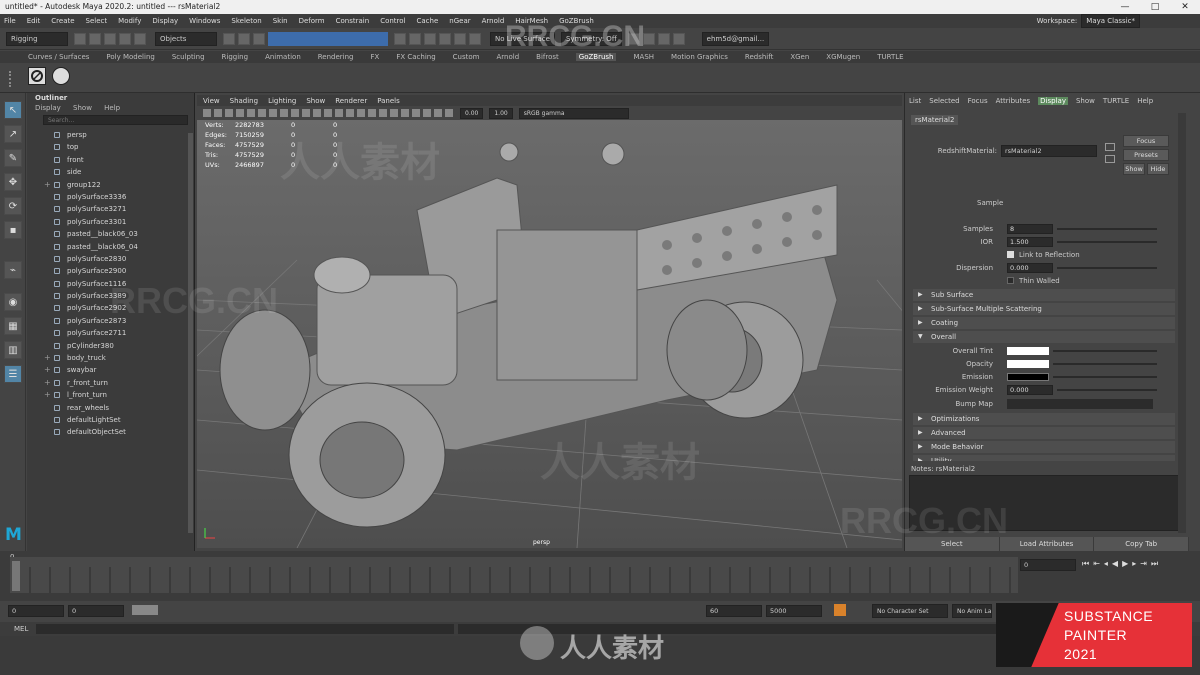  I want to click on snap-curve-icon, so click(430, 38).